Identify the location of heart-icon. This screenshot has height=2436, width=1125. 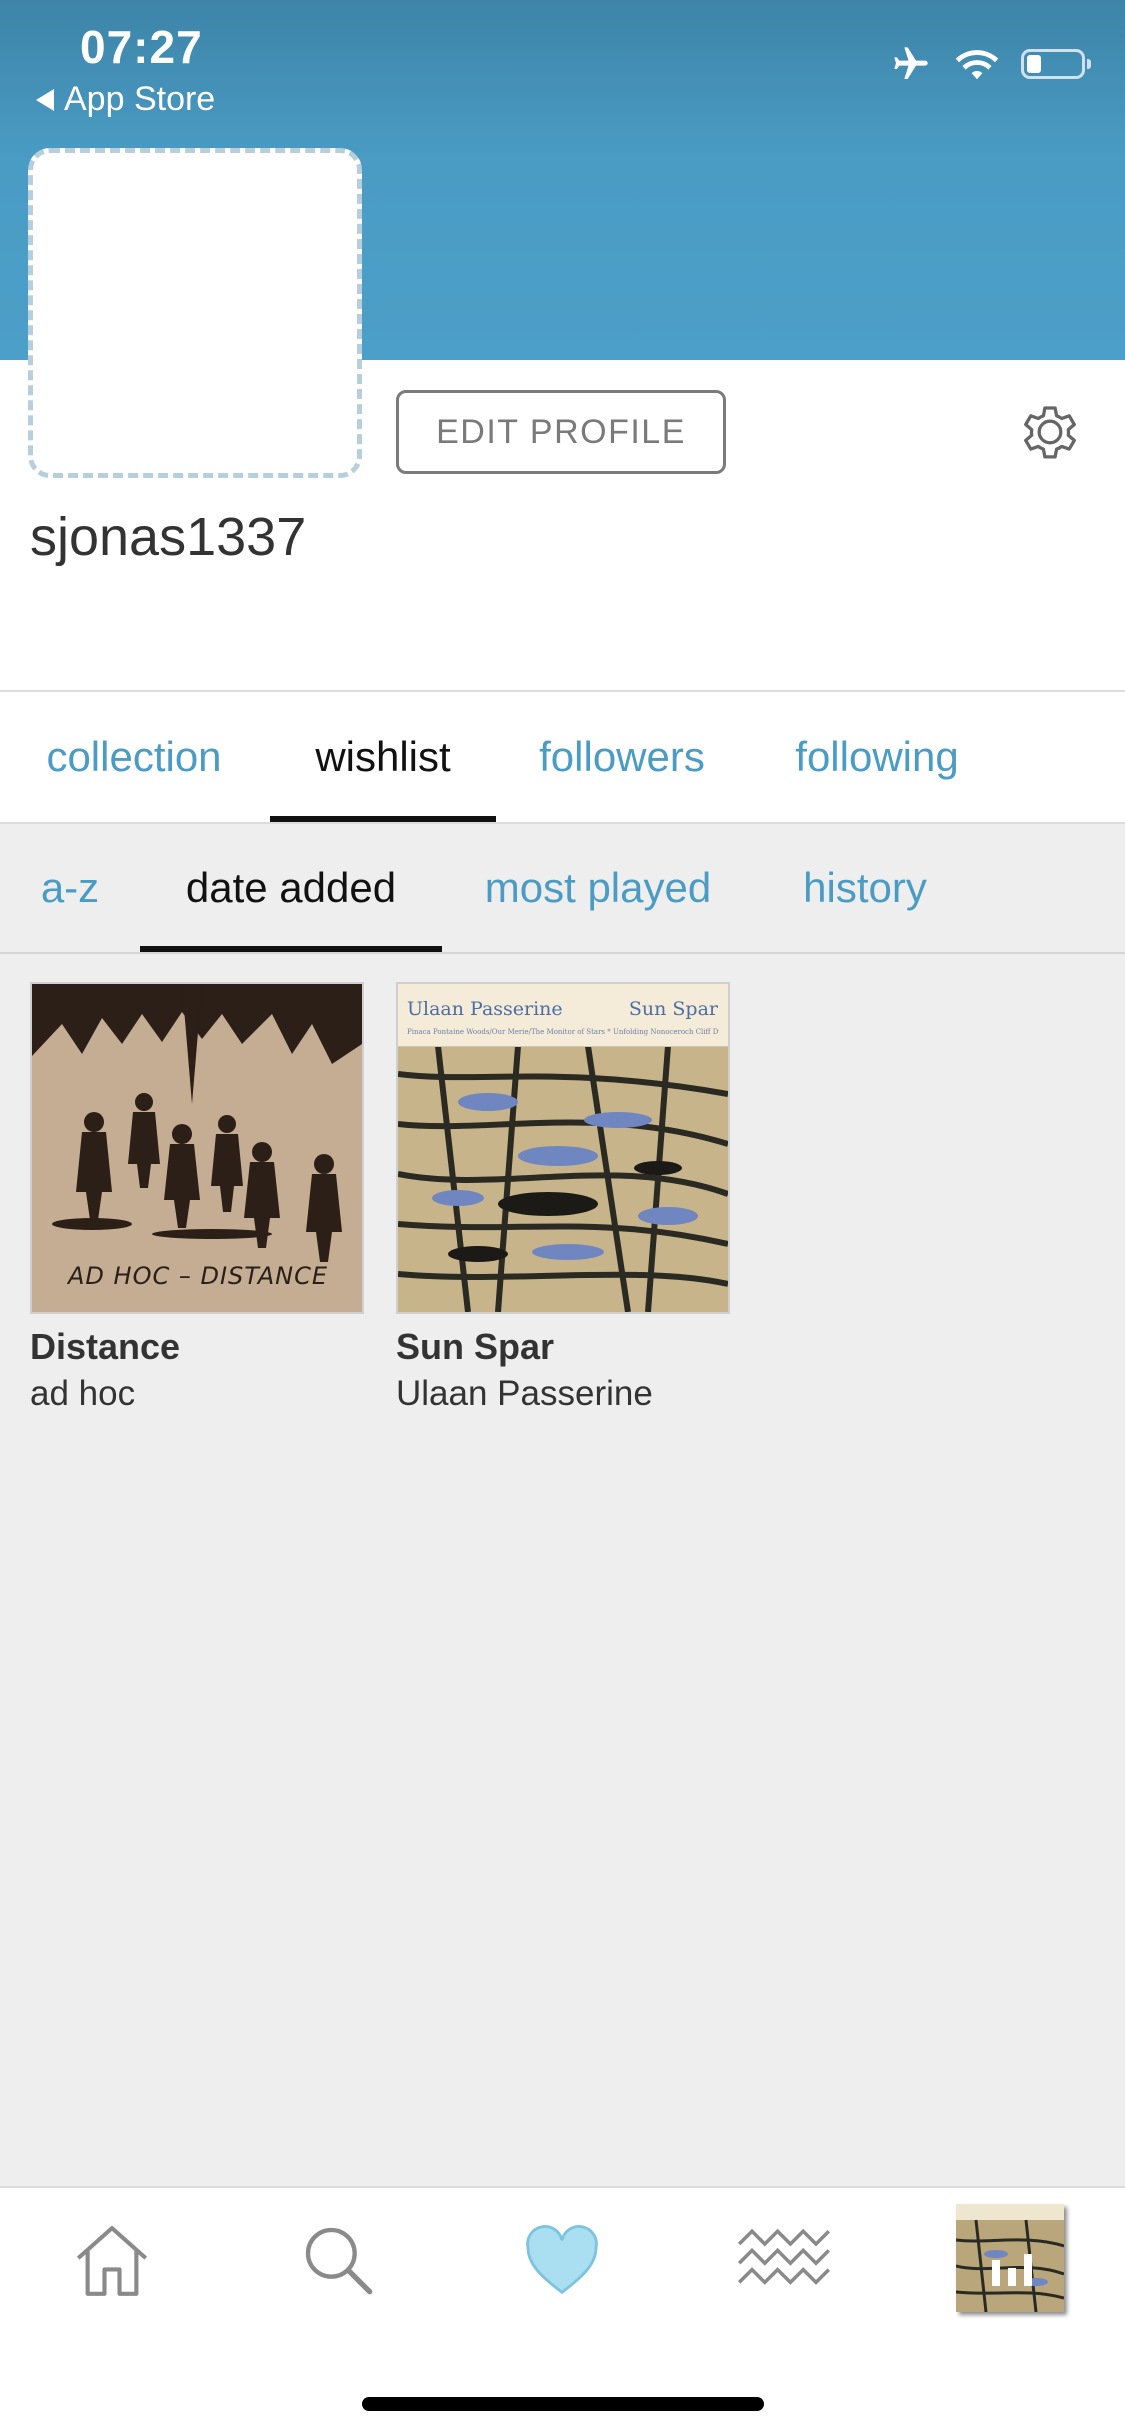
(562, 2260).